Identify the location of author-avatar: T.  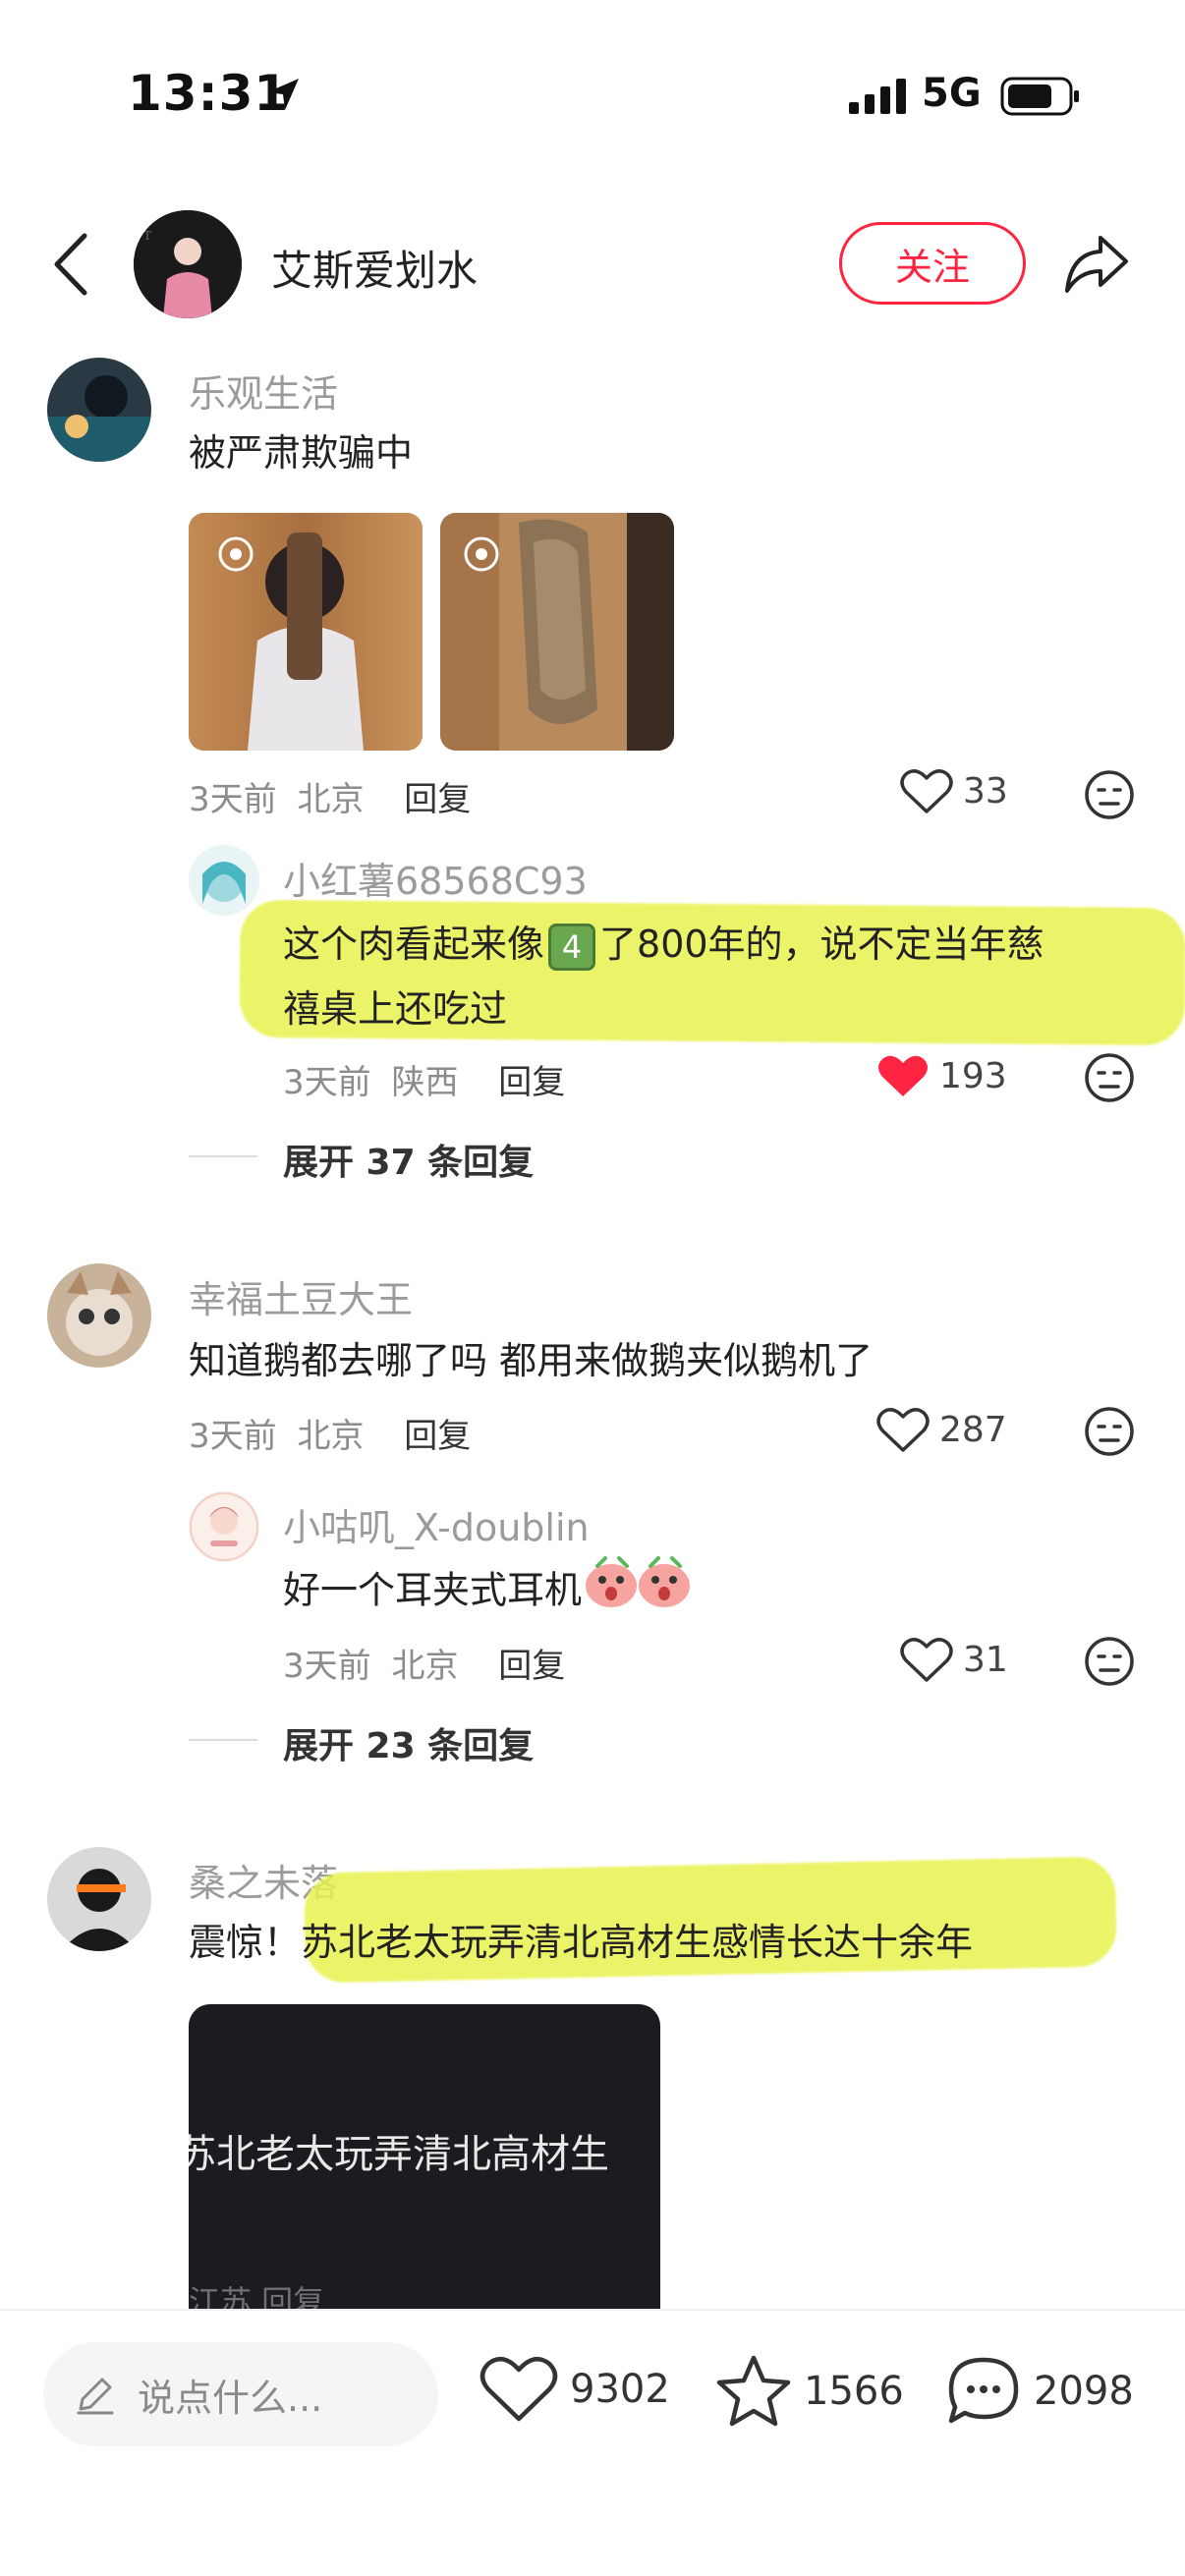
(188, 264).